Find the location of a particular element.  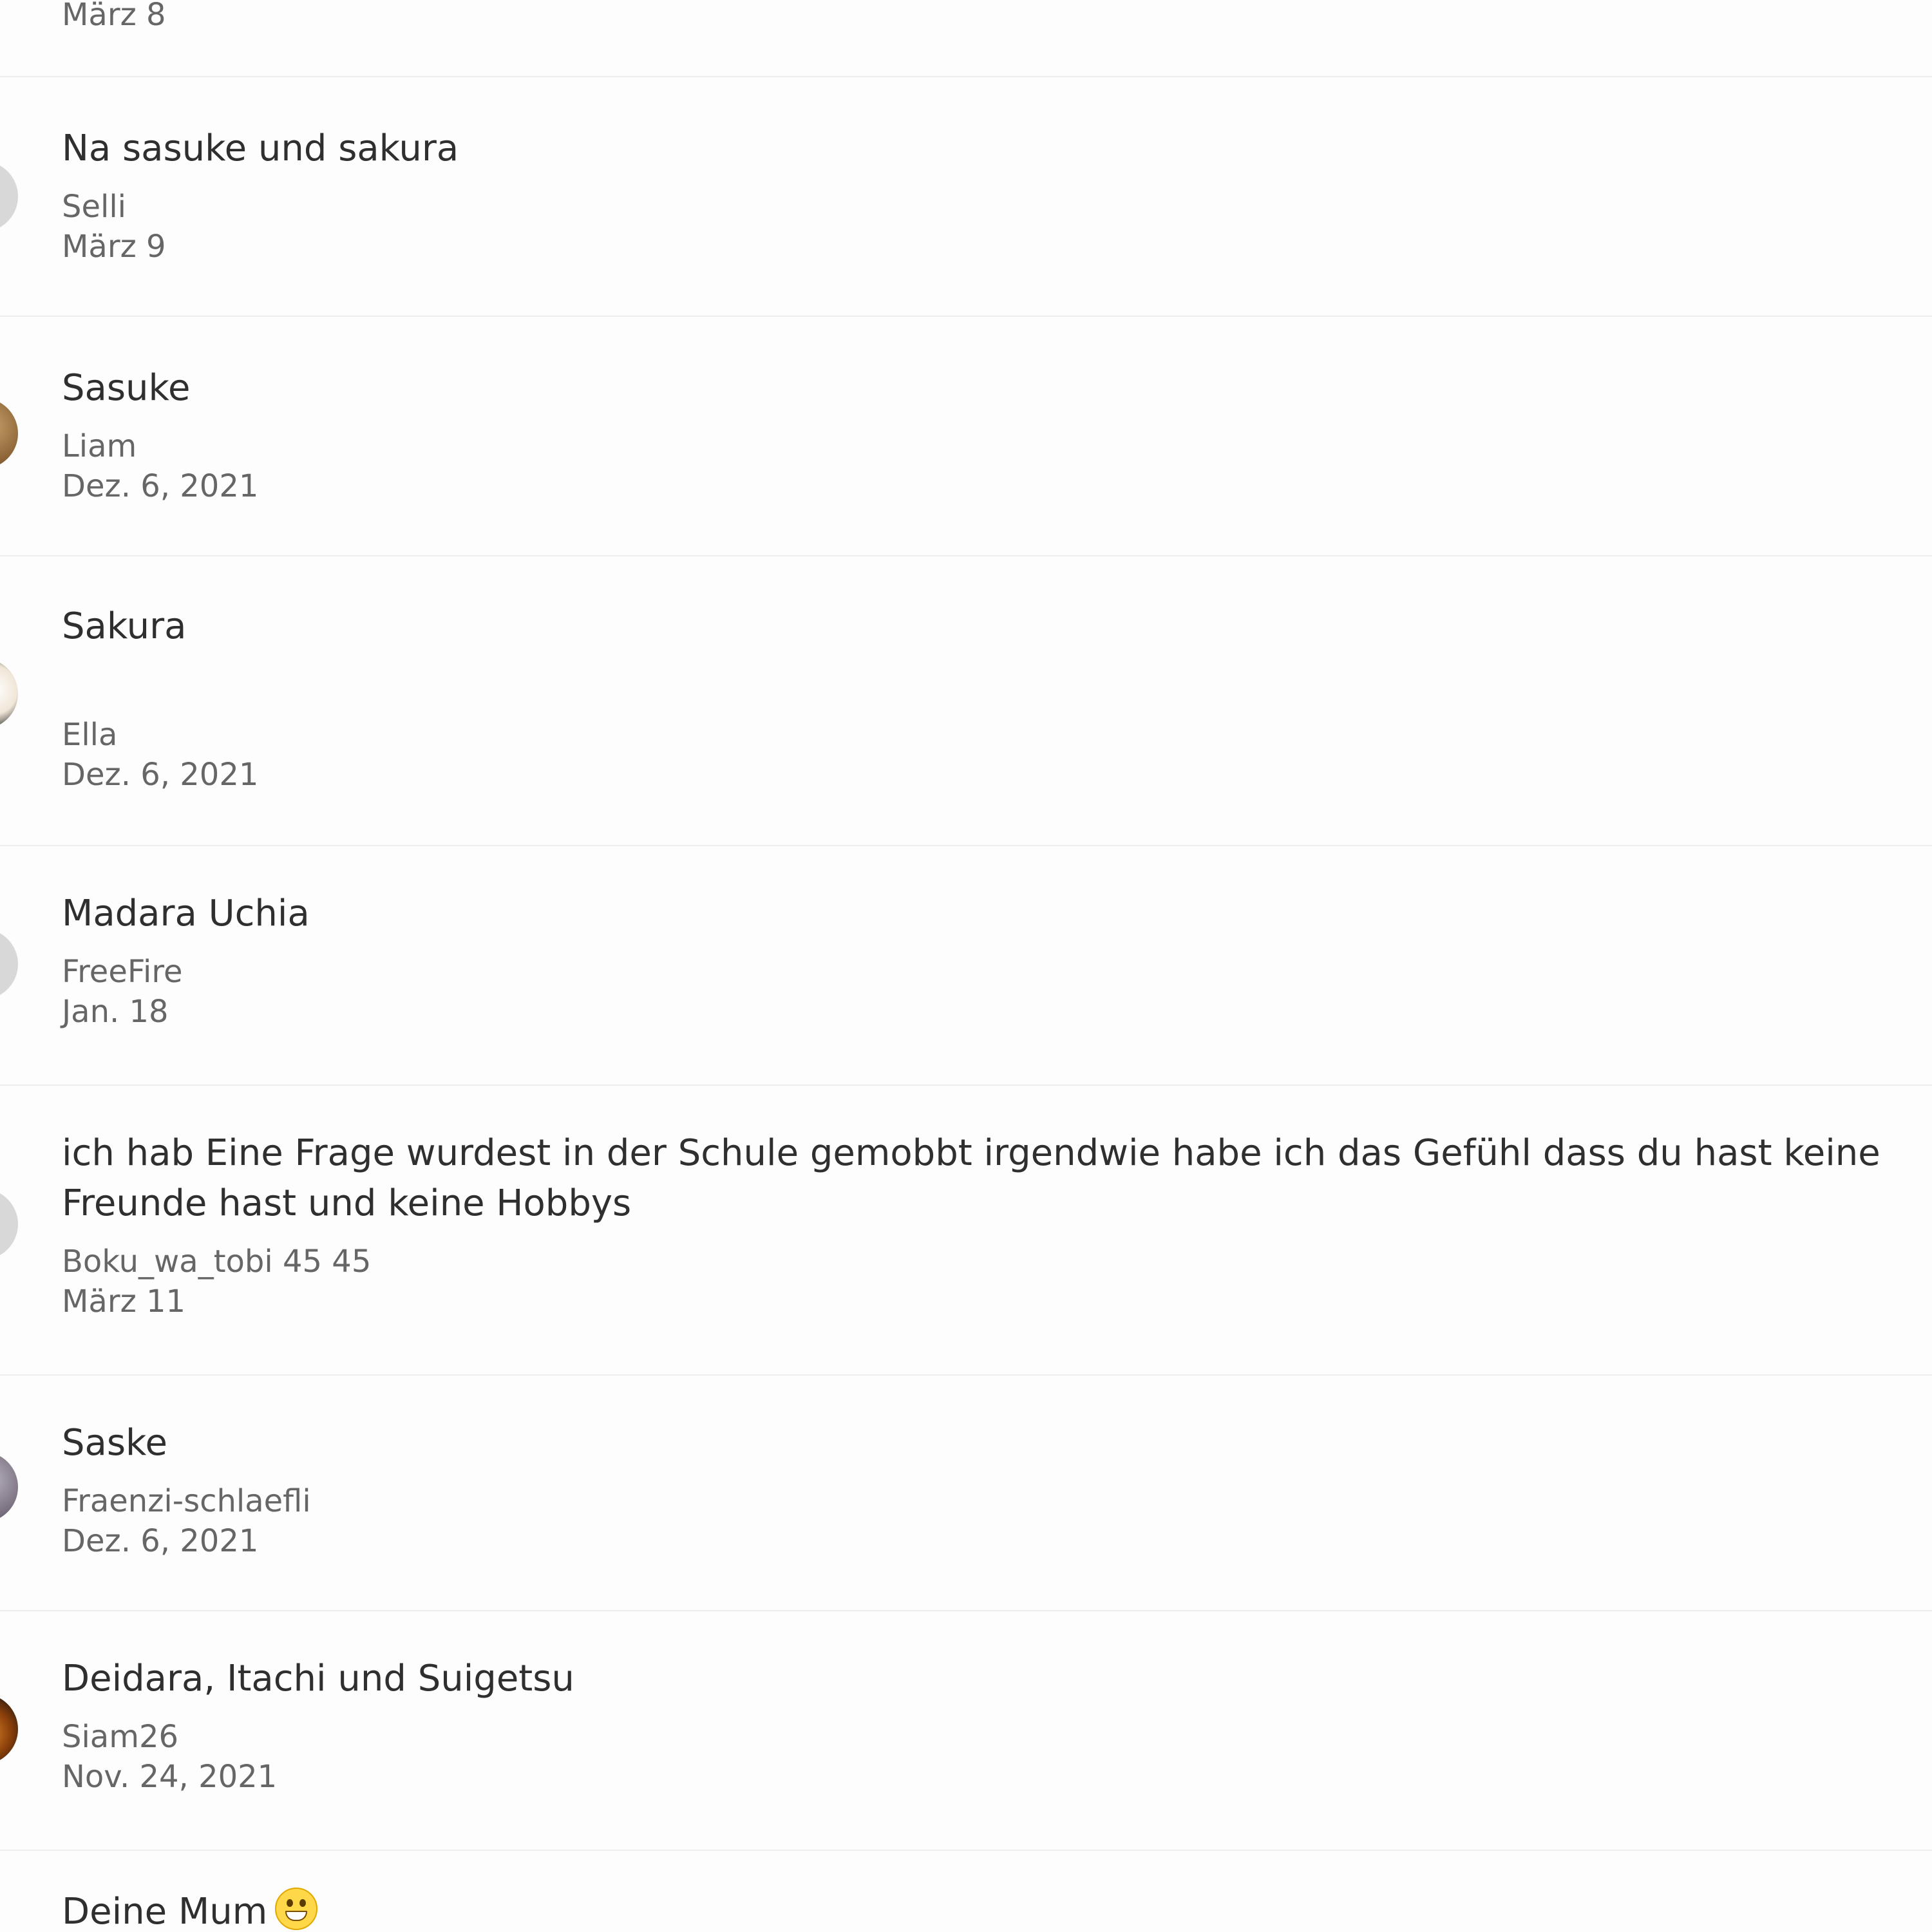

list-item: Saske Fraenzi-schlaefli Dez. 6, 2021 is located at coordinates (966, 1494).